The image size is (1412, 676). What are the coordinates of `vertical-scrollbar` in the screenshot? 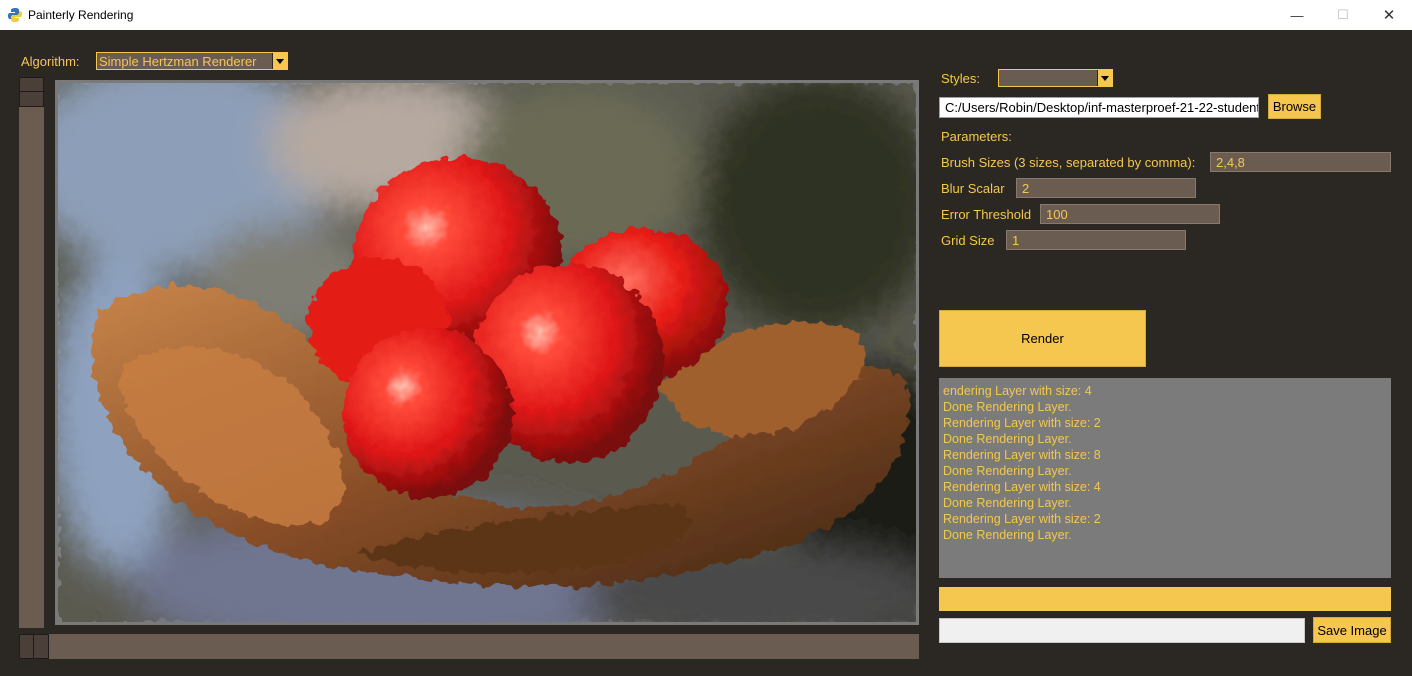 It's located at (31, 352).